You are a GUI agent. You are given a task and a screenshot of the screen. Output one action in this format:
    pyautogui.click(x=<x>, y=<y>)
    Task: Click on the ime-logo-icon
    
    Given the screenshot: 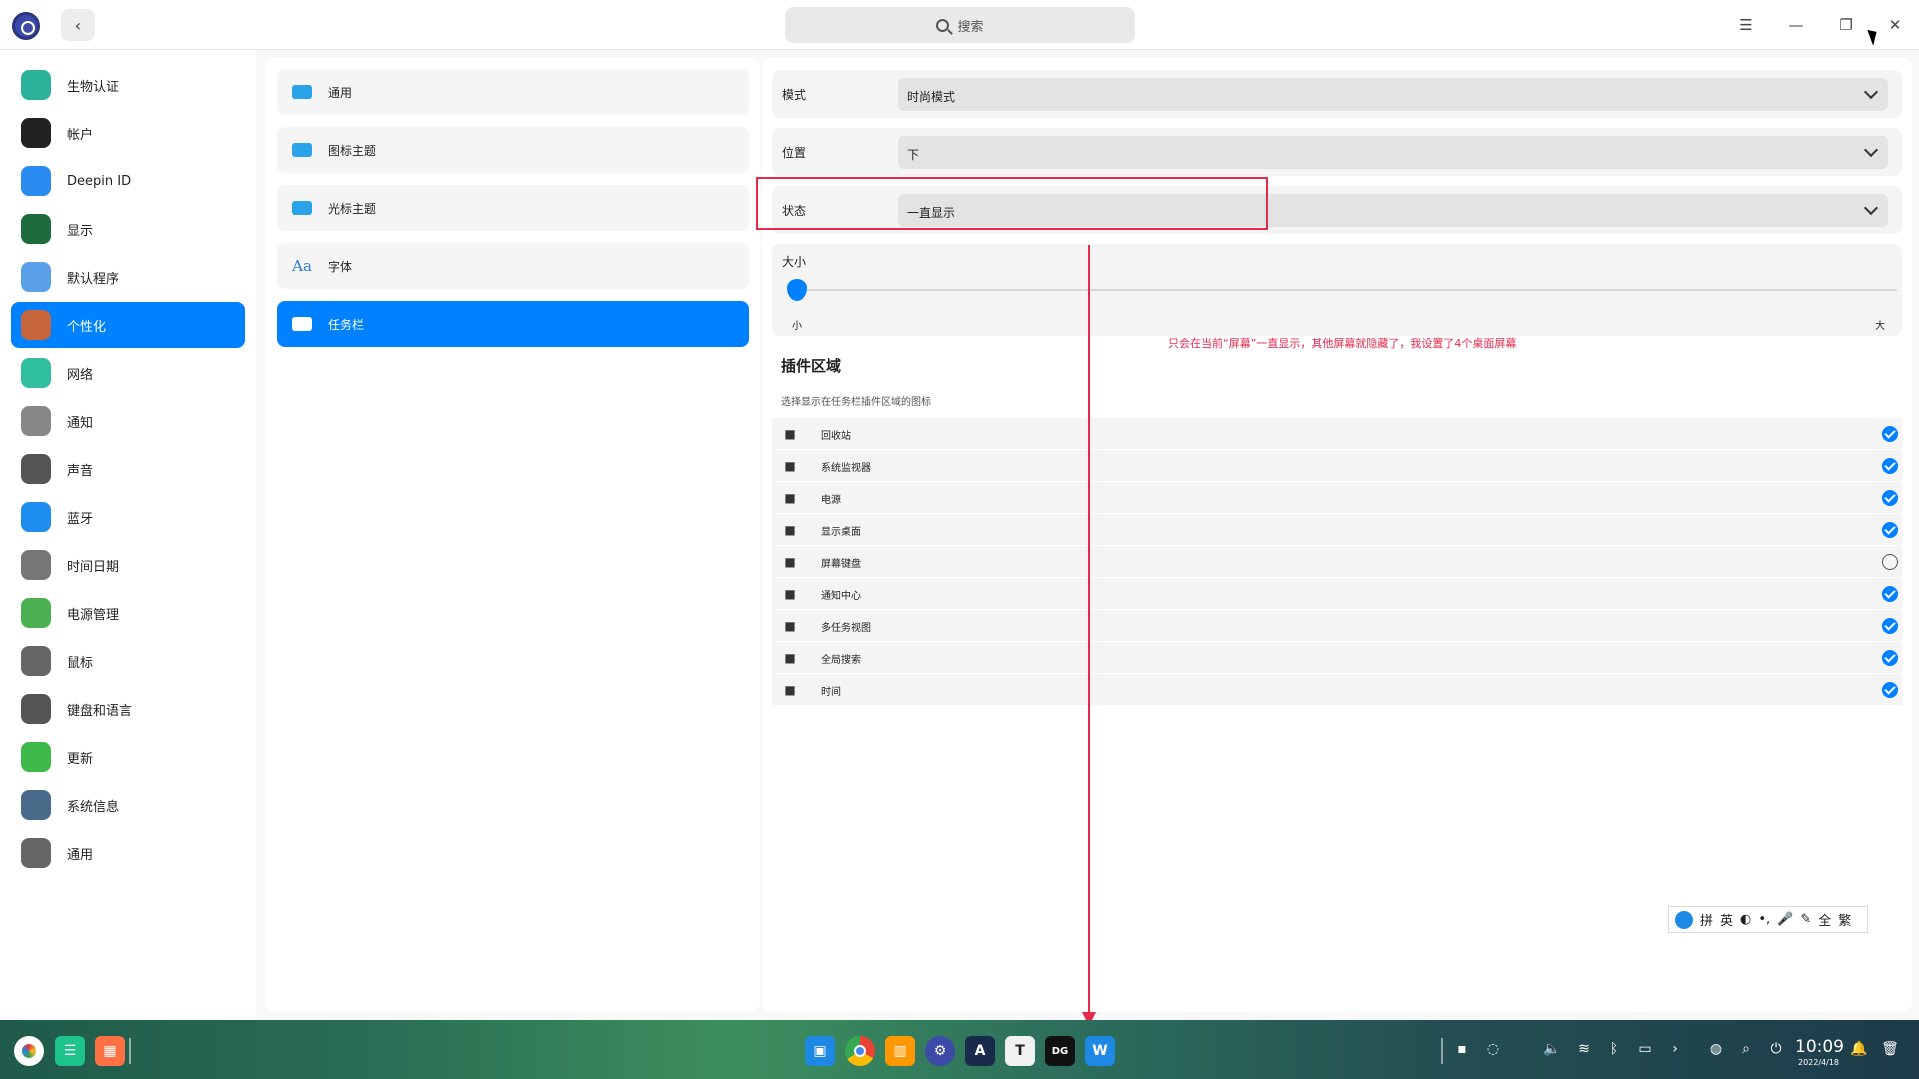 What is the action you would take?
    pyautogui.click(x=1684, y=919)
    